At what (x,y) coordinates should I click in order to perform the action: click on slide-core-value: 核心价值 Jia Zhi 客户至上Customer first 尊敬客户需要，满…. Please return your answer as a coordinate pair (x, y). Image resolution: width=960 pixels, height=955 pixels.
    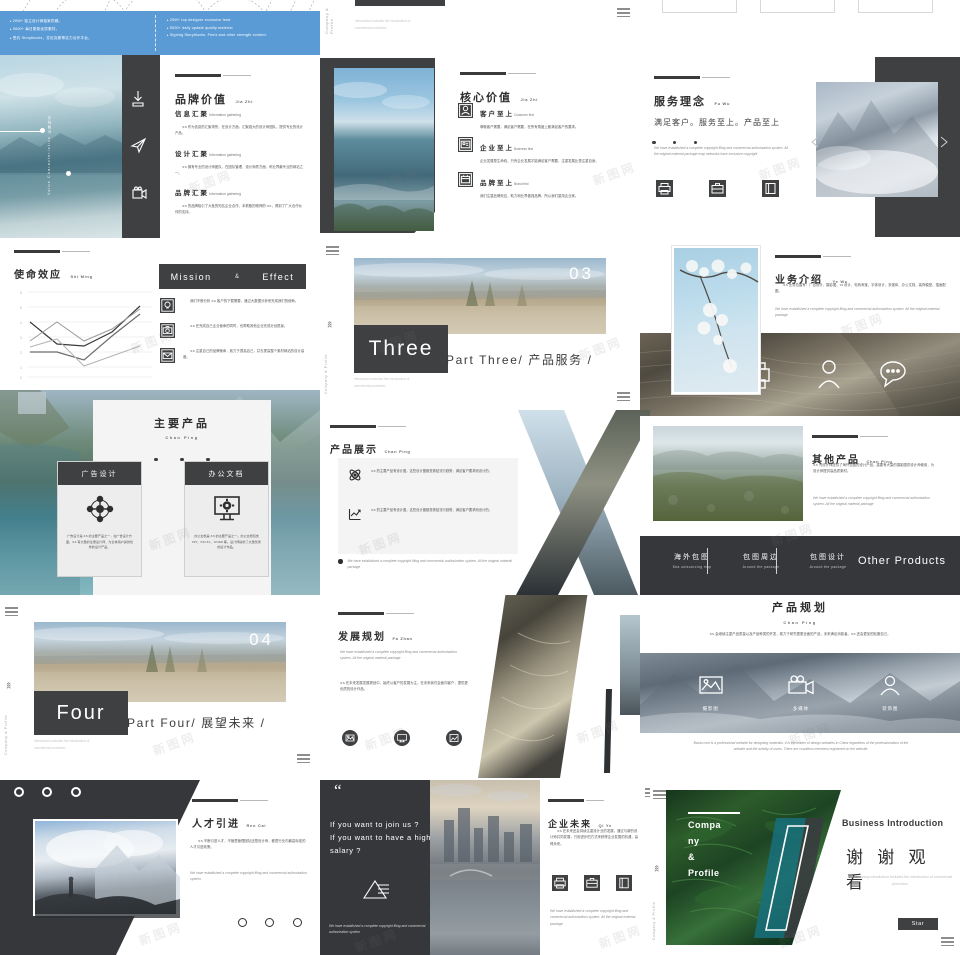
    Looking at the image, I should click on (480, 146).